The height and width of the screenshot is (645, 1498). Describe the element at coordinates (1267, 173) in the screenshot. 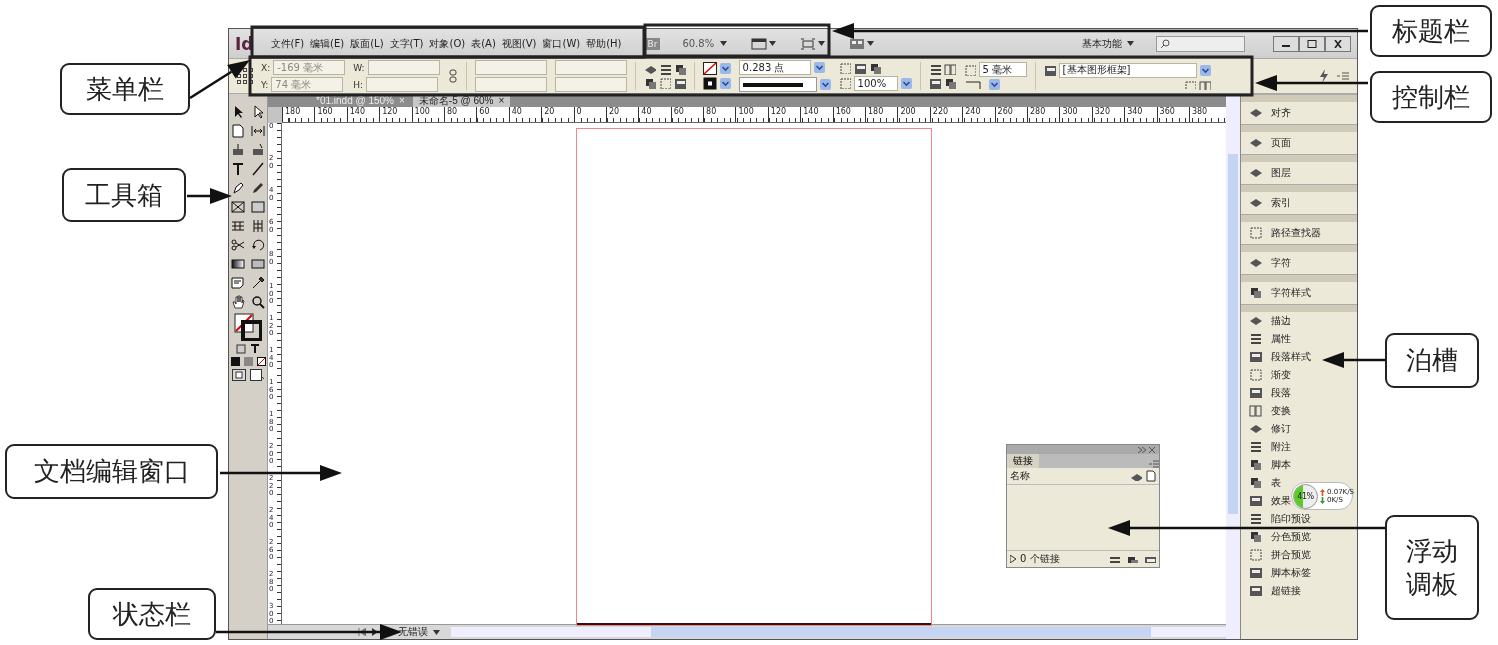

I see `panel-tab: 图层` at that location.